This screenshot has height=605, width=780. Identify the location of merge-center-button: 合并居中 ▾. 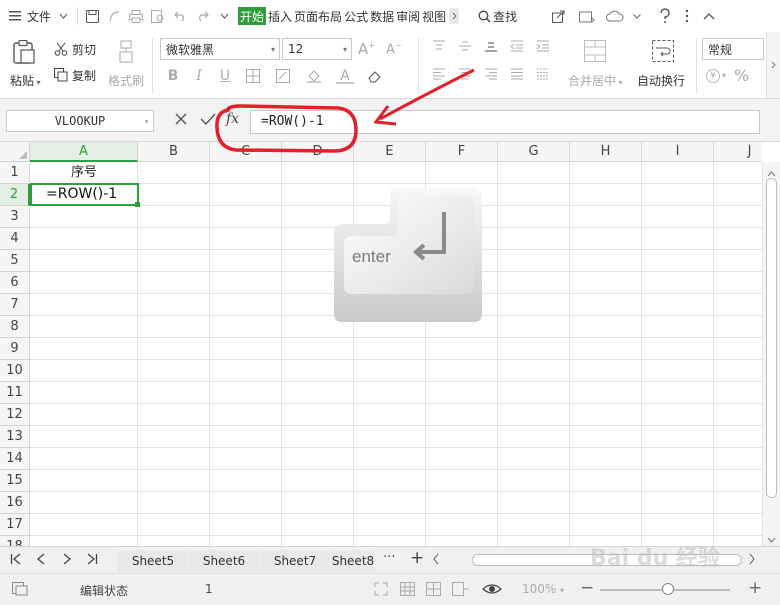
(596, 65).